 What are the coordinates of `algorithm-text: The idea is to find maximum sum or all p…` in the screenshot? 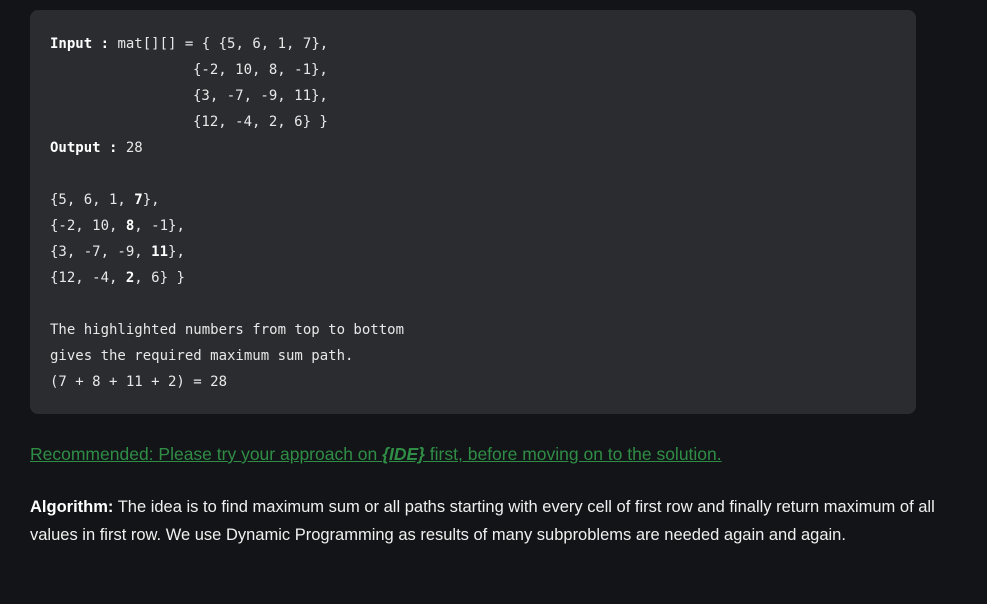 It's located at (482, 521).